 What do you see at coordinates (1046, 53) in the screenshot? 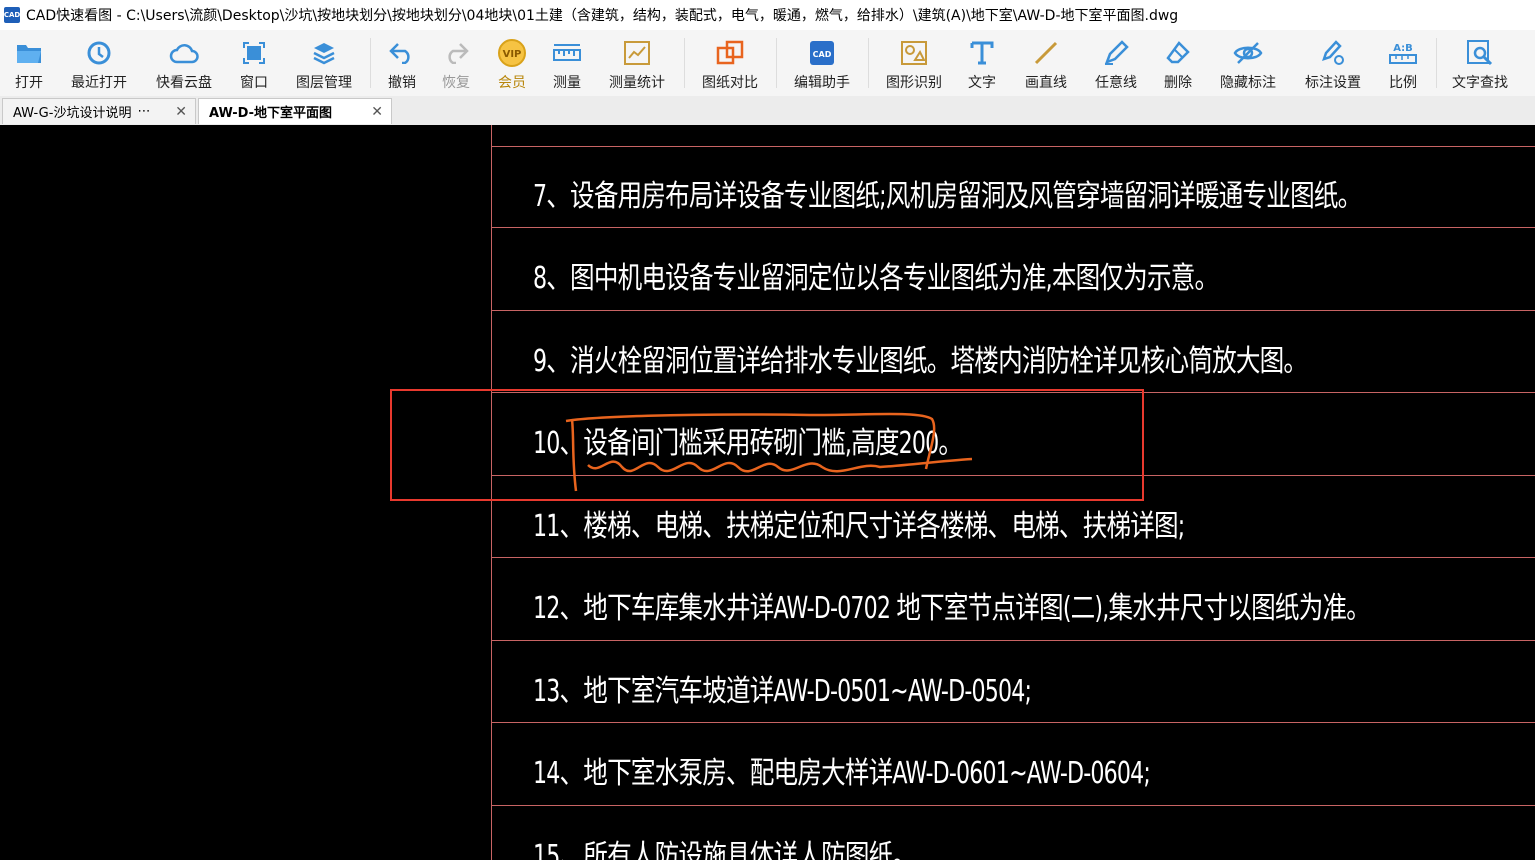
I see `line-icon` at bounding box center [1046, 53].